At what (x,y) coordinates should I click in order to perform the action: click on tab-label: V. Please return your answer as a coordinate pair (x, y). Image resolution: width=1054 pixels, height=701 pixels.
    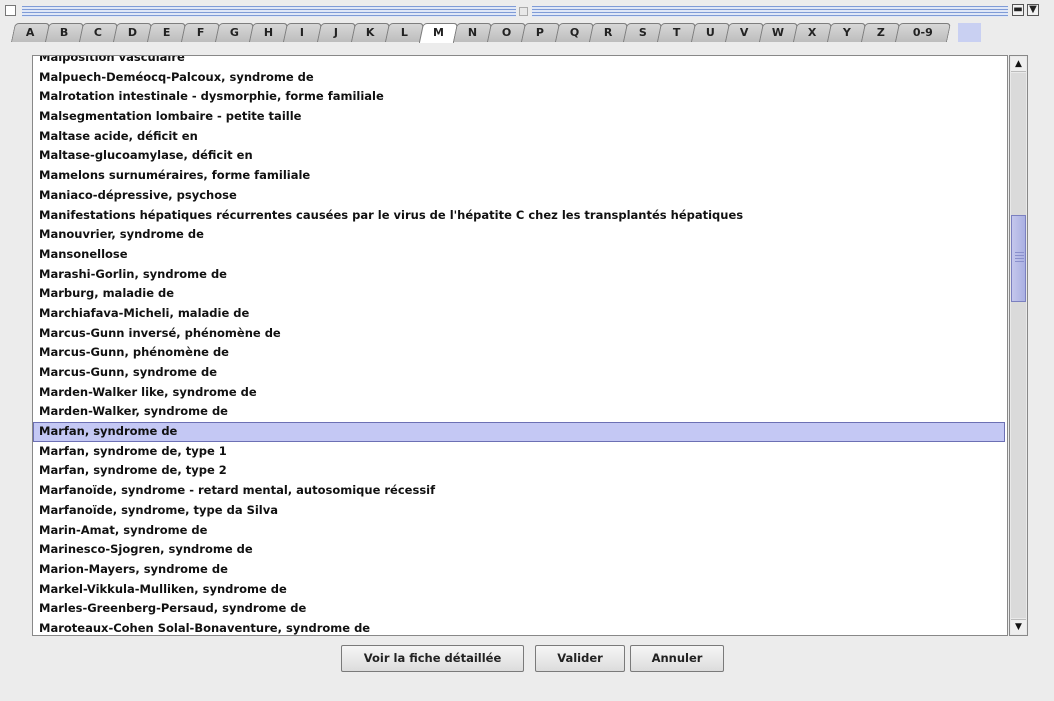
    Looking at the image, I should click on (744, 32).